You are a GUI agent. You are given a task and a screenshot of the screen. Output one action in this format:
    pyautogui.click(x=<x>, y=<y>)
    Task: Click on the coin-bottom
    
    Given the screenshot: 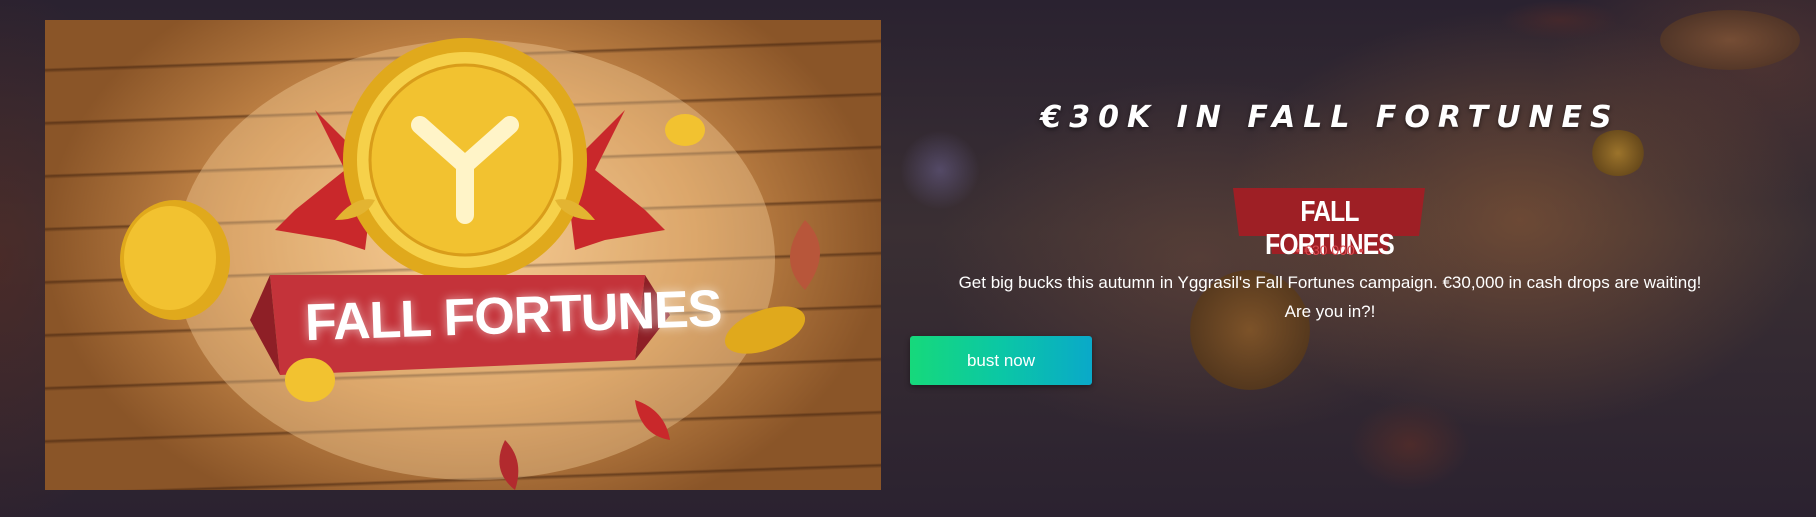 What is the action you would take?
    pyautogui.click(x=310, y=380)
    